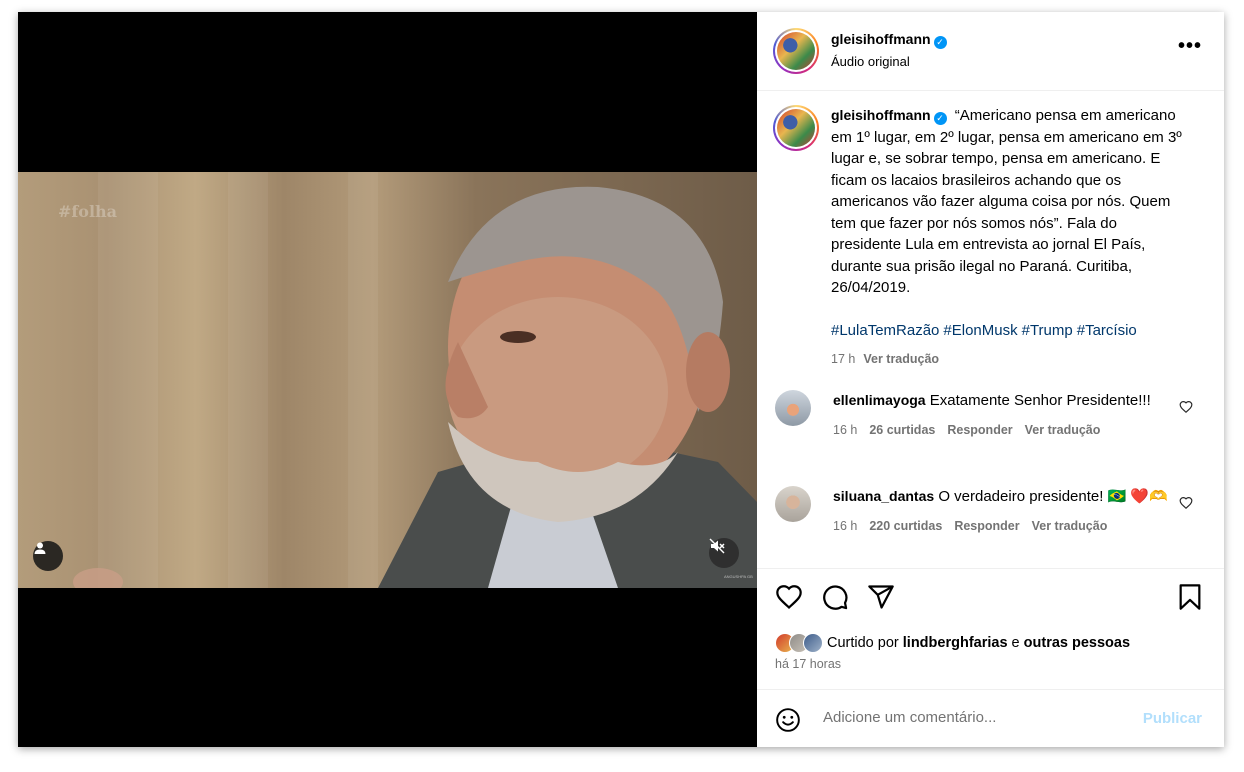 The height and width of the screenshot is (772, 1244). I want to click on comment-icon, so click(835, 597).